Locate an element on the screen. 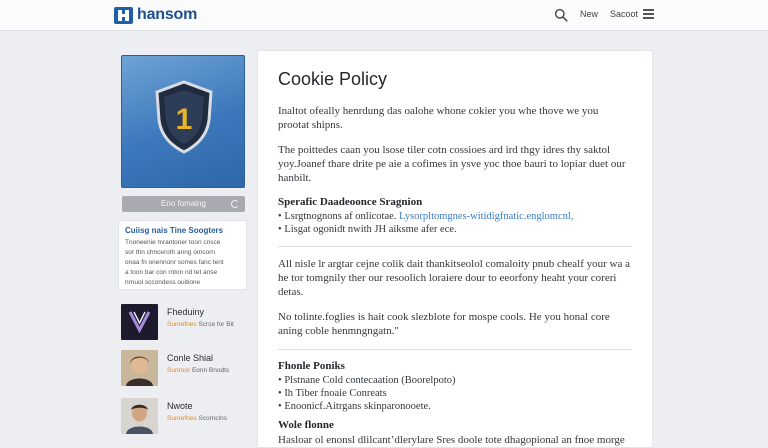 The image size is (768, 448). hero-caption-bar: Eno fomaing is located at coordinates (183, 204).